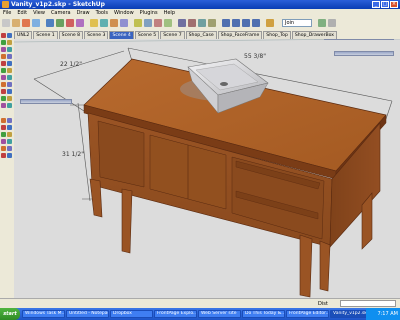  Describe the element at coordinates (3, 84) in the screenshot. I see `scale-tool-icon` at that location.